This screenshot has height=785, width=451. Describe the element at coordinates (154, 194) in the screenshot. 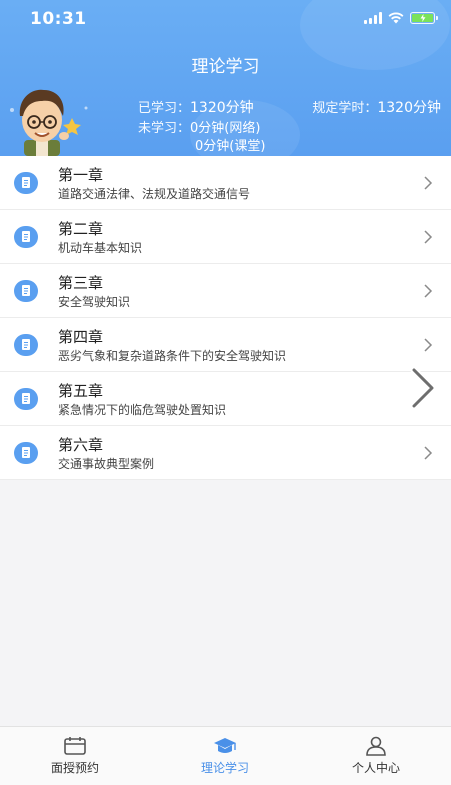

I see `chapter-subtitle: 道路交通法律、法规及道路交通信号` at that location.